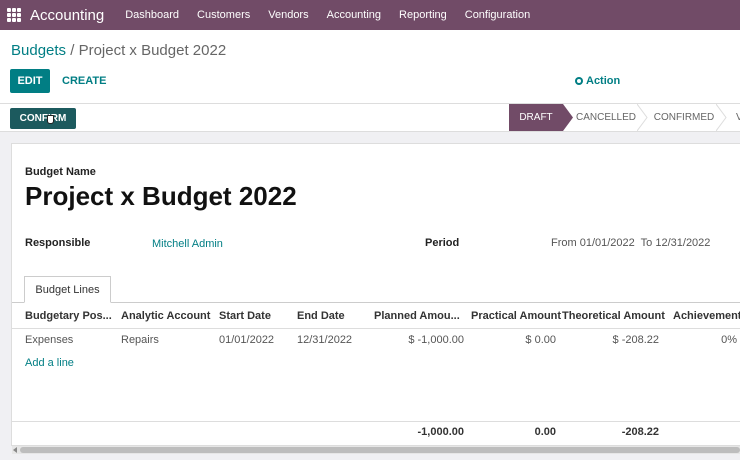 The image size is (740, 460). What do you see at coordinates (38, 50) in the screenshot?
I see `breadcrumb-budgets-link: Budgets` at bounding box center [38, 50].